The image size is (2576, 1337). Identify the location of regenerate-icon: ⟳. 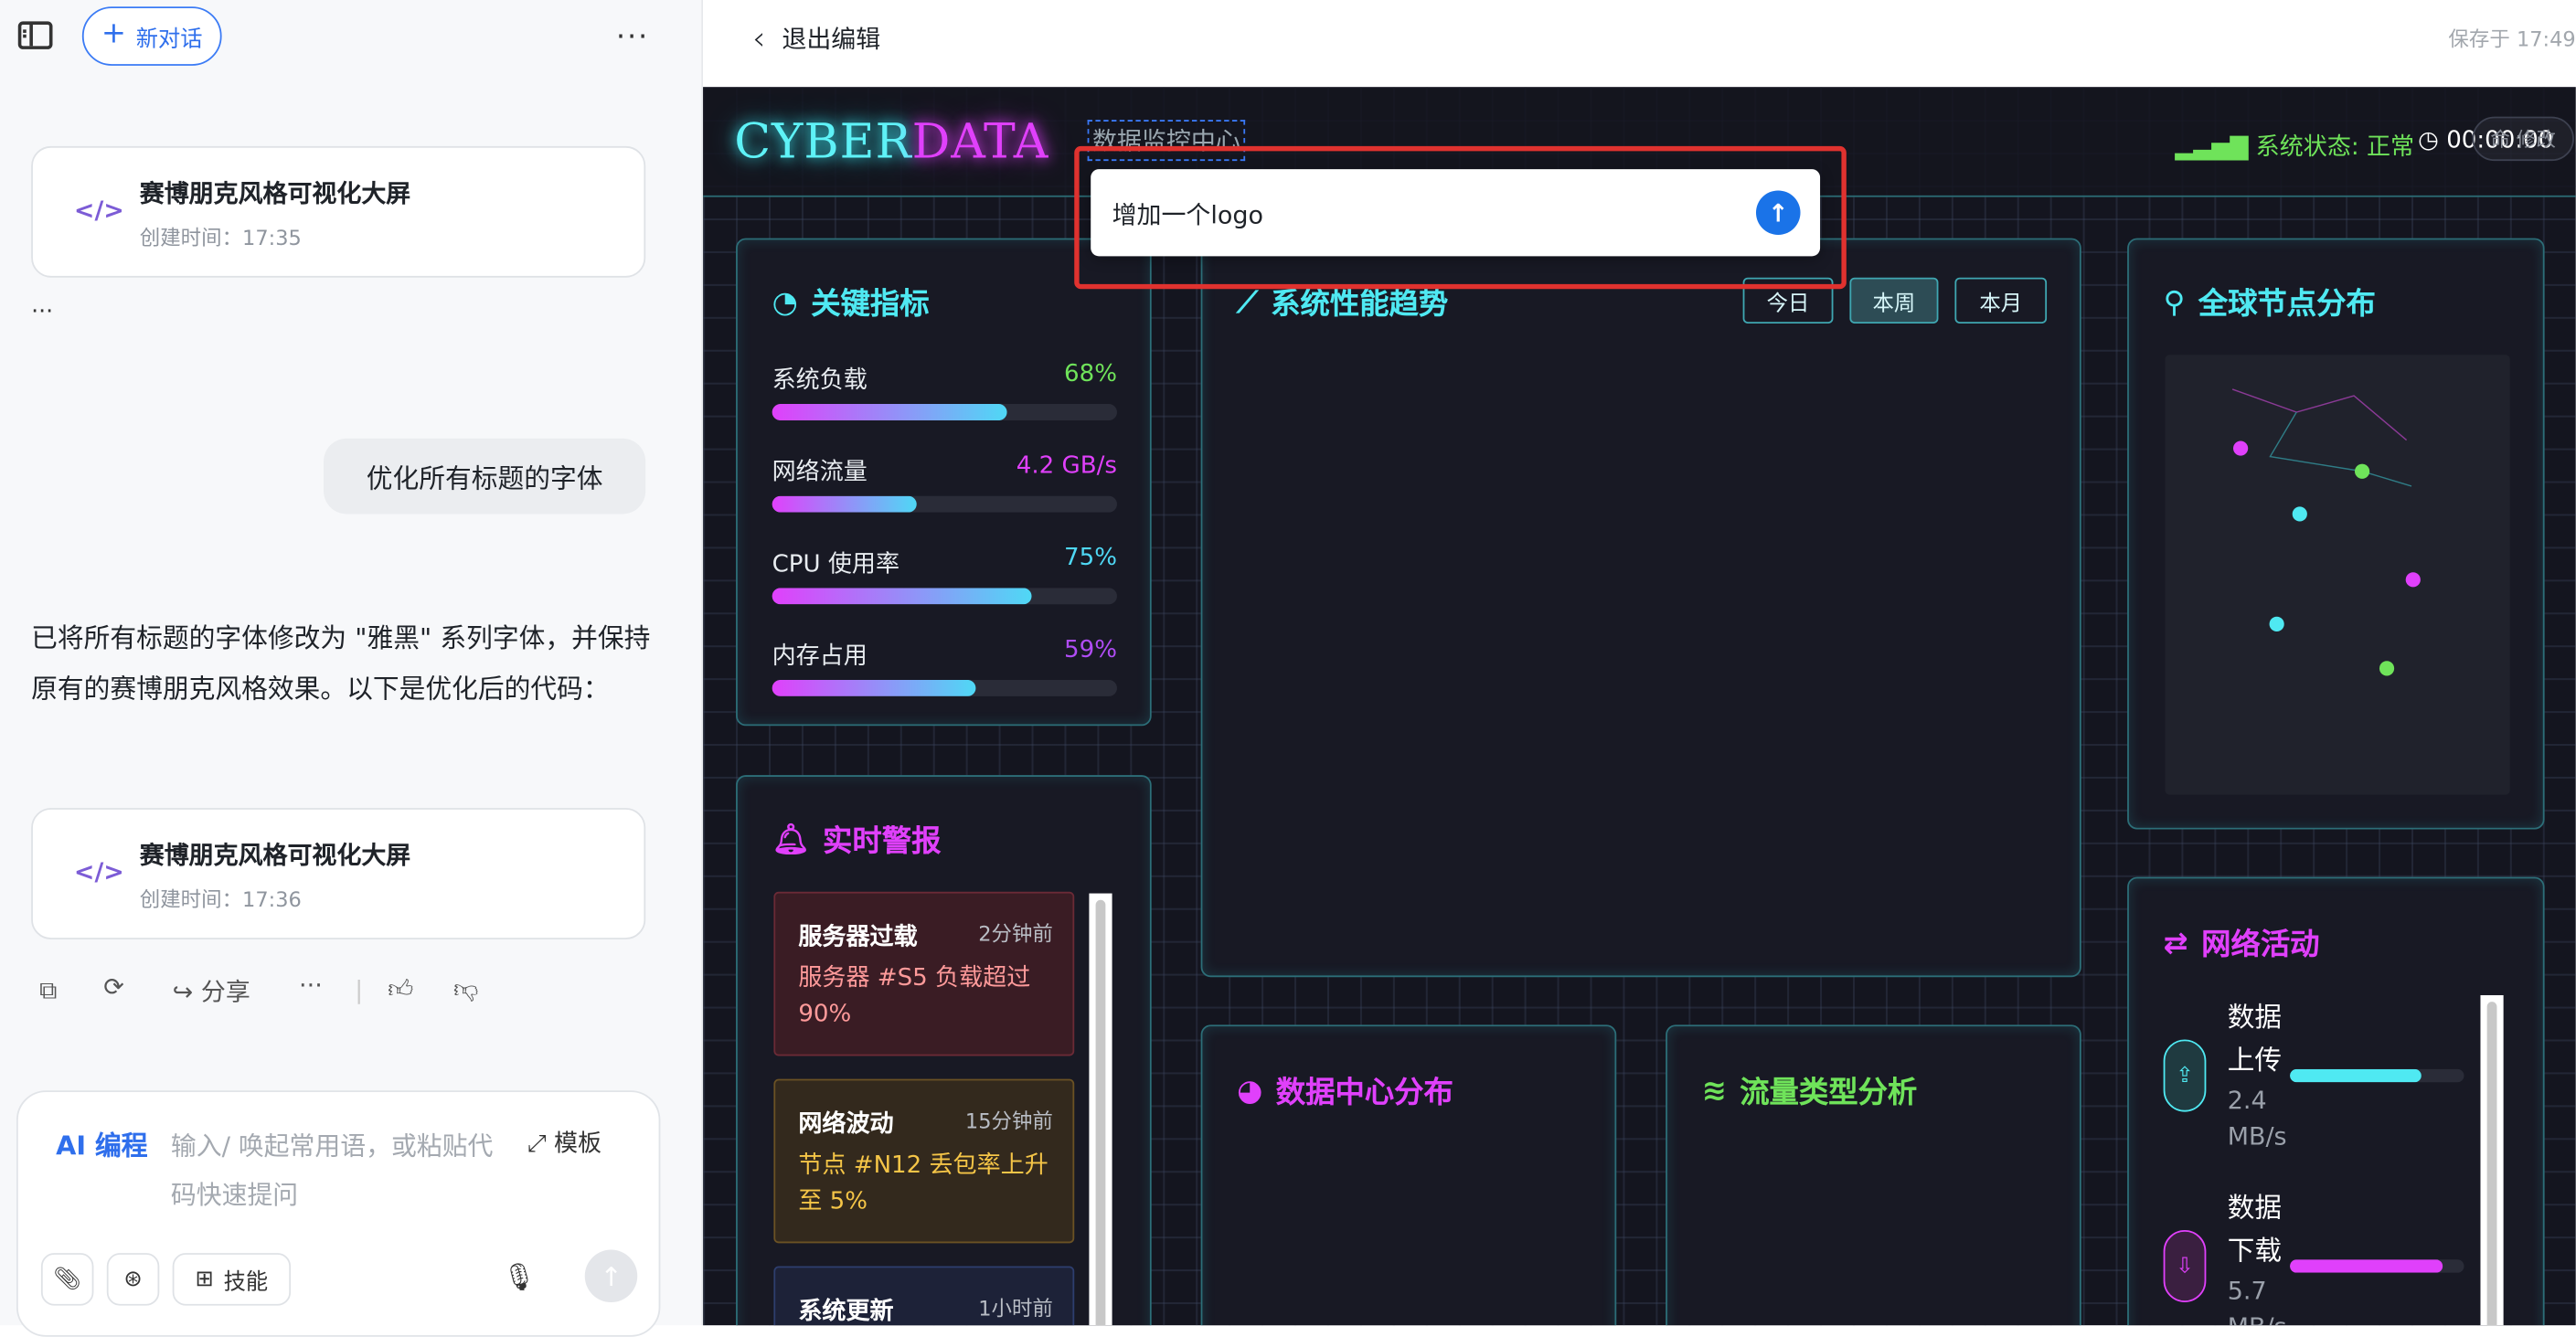
(113, 987).